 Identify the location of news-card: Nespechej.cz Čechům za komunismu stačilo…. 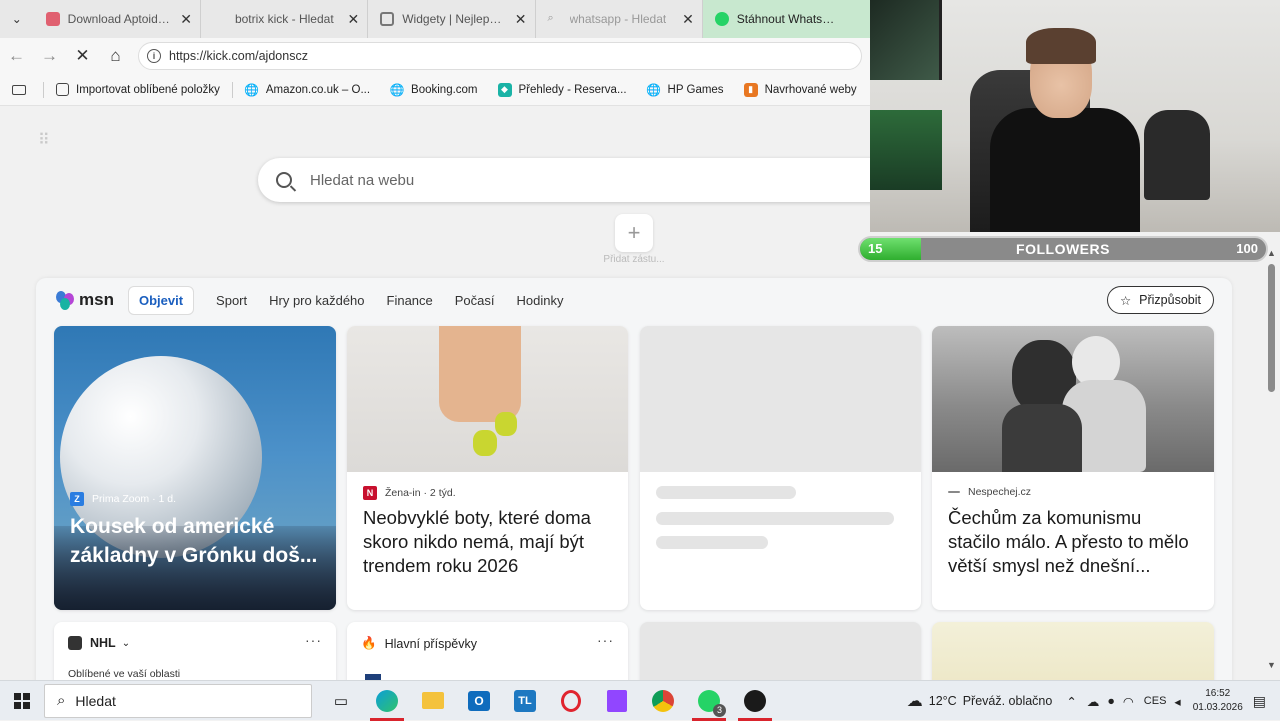
(1073, 468).